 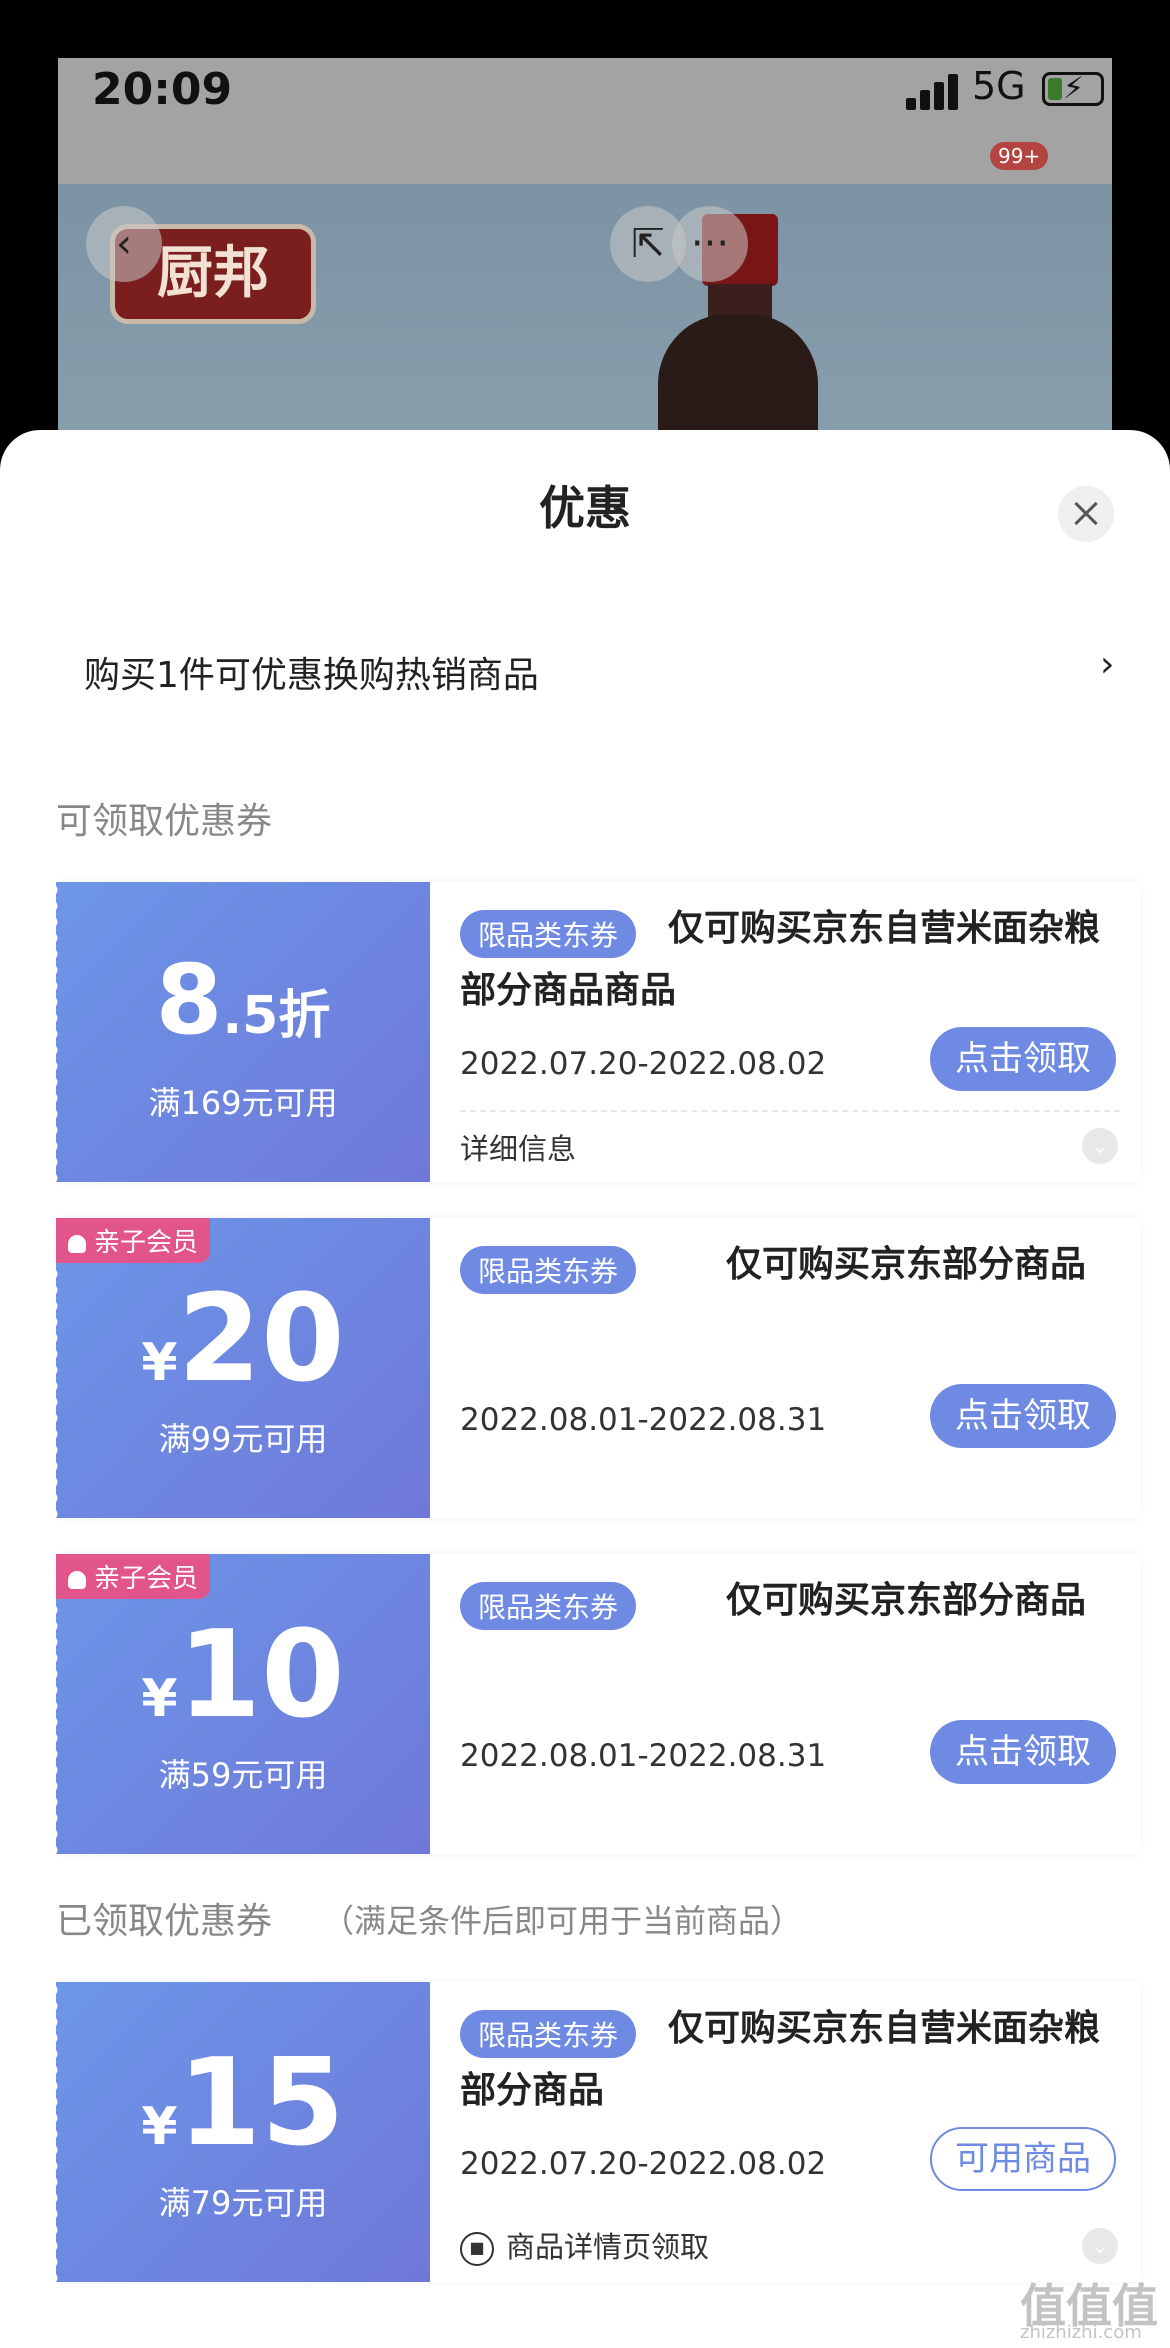 What do you see at coordinates (518, 1147) in the screenshot?
I see `detail-info-link: 详细信息` at bounding box center [518, 1147].